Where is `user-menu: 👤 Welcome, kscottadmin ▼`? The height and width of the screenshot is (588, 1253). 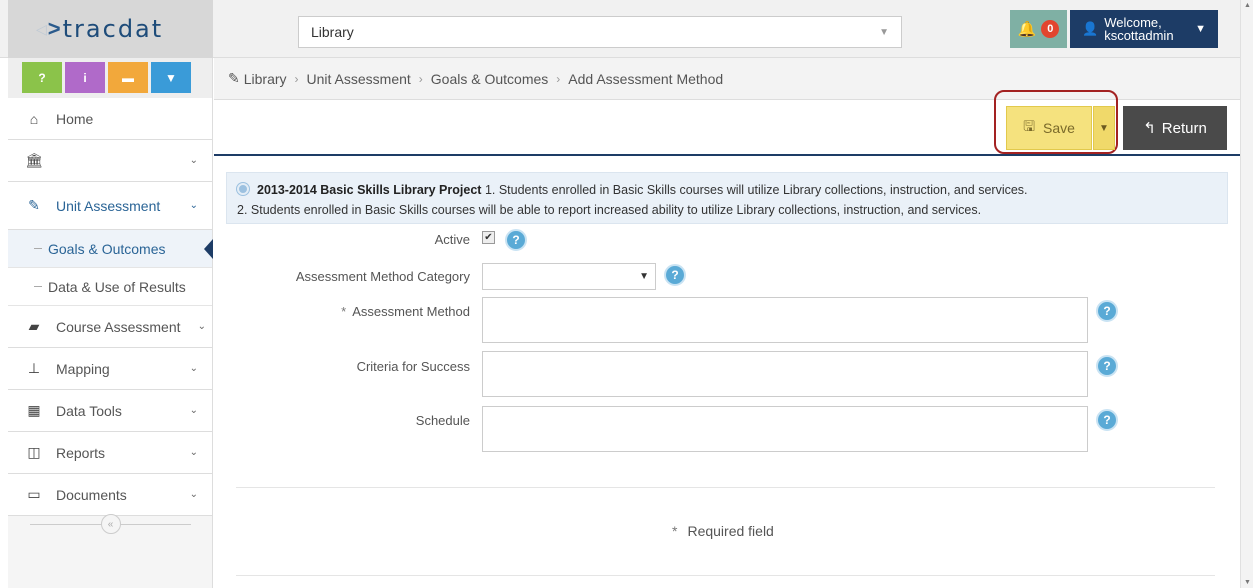
user-menu: 👤 Welcome, kscottadmin ▼ is located at coordinates (1144, 29).